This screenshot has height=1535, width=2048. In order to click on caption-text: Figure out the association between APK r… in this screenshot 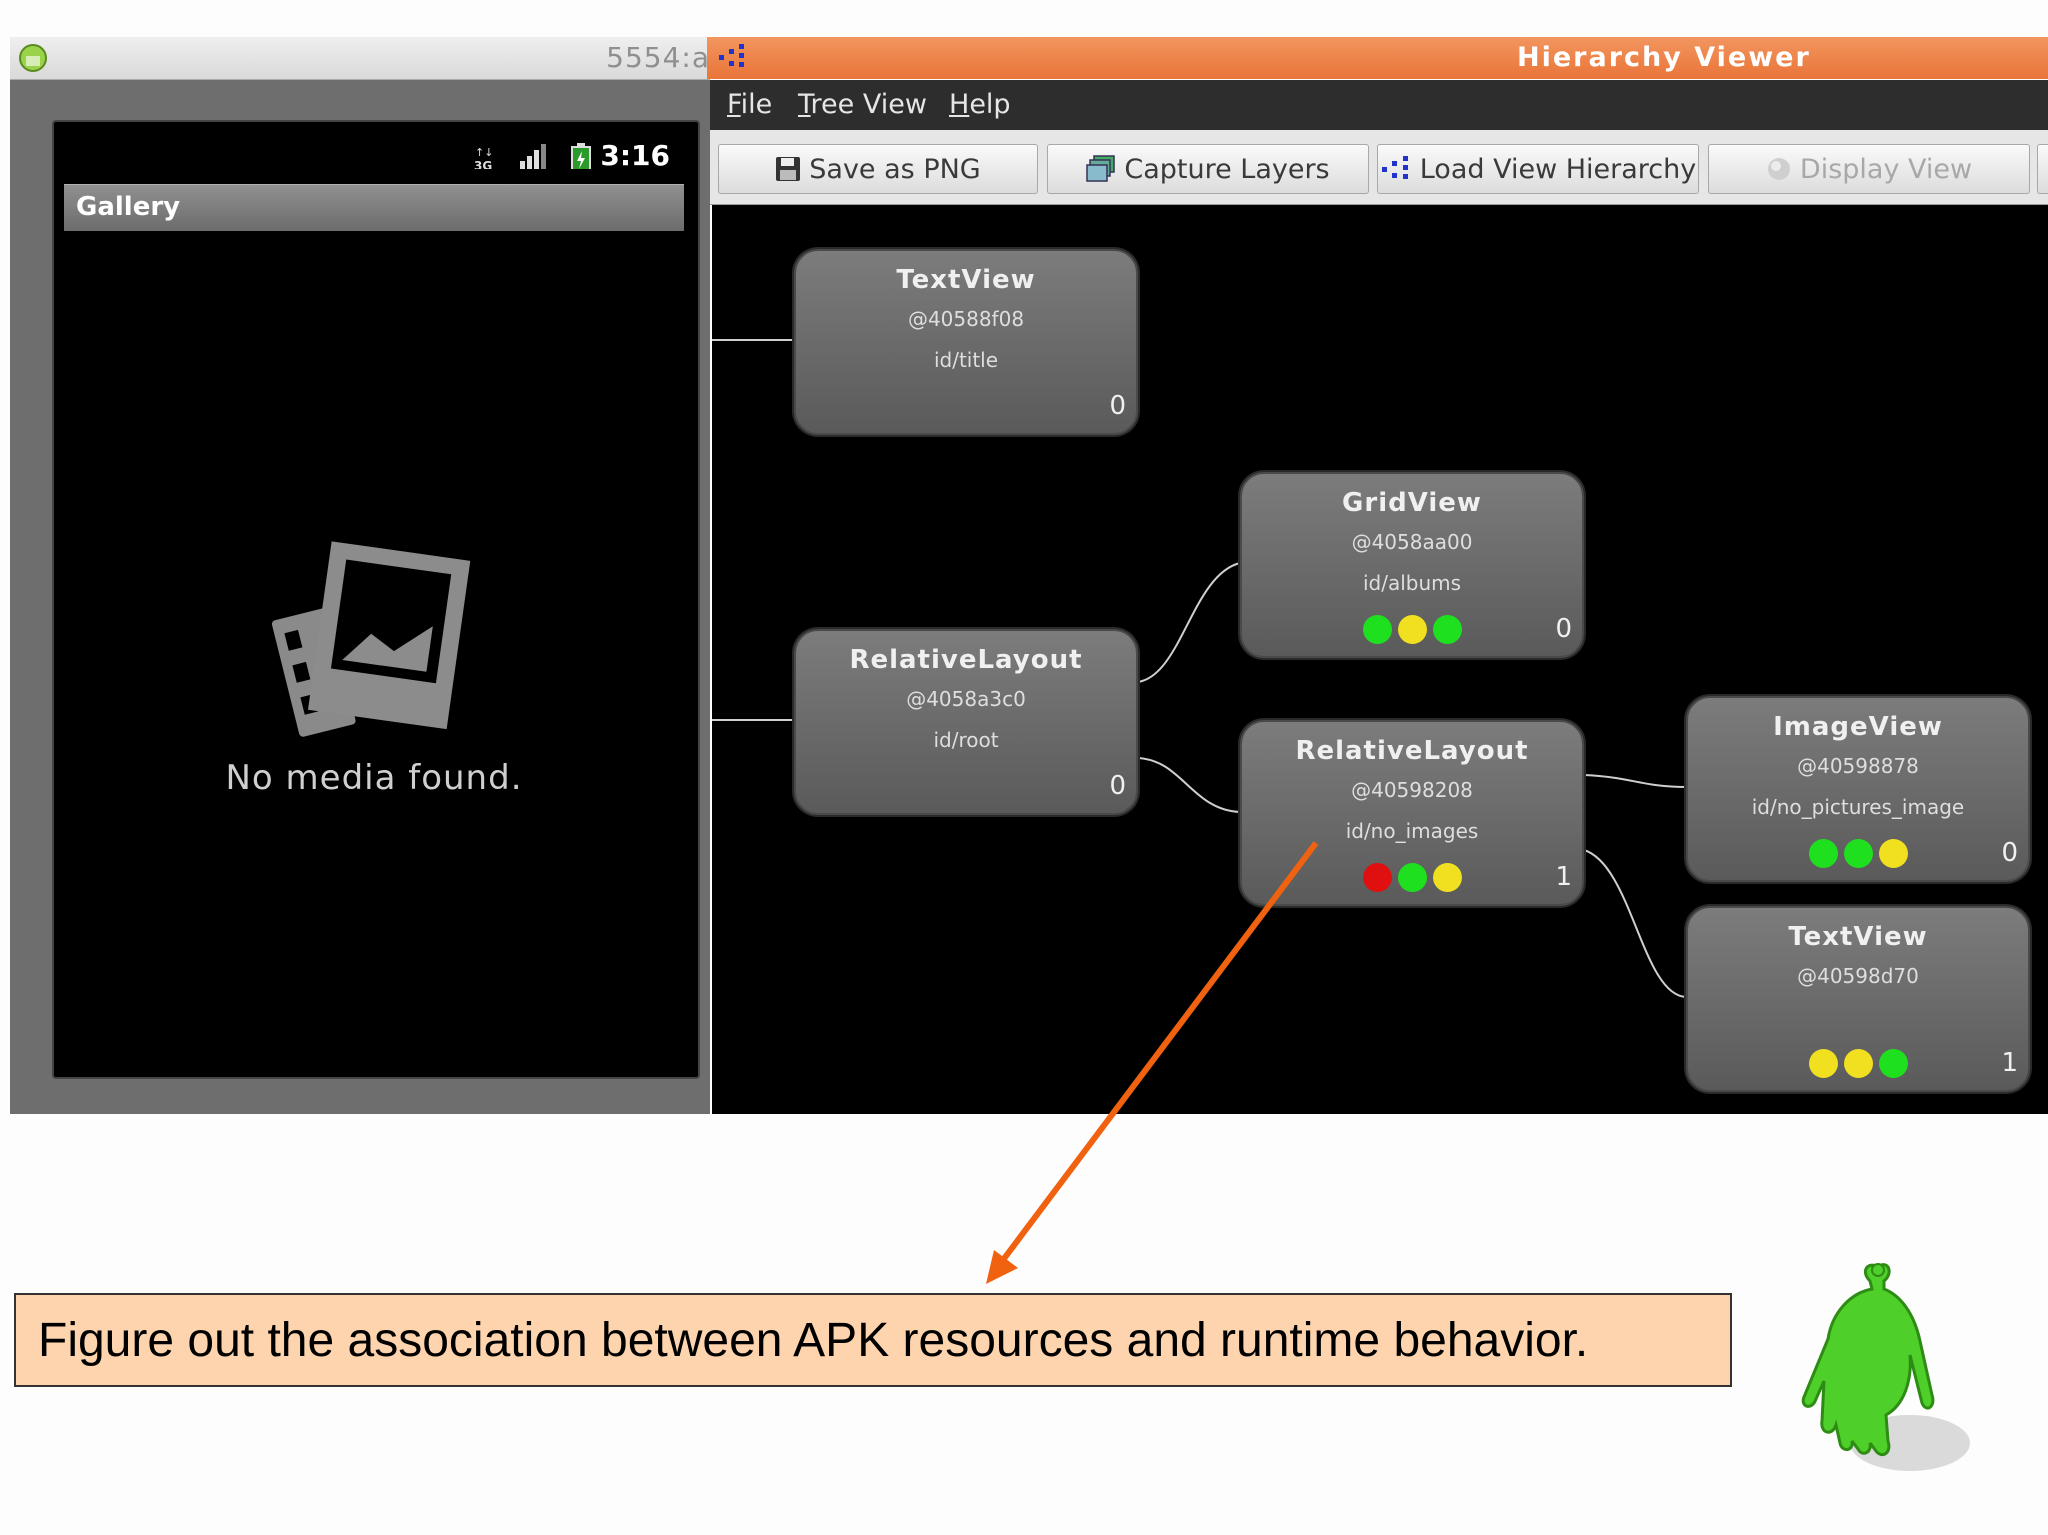, I will do `click(813, 1340)`.